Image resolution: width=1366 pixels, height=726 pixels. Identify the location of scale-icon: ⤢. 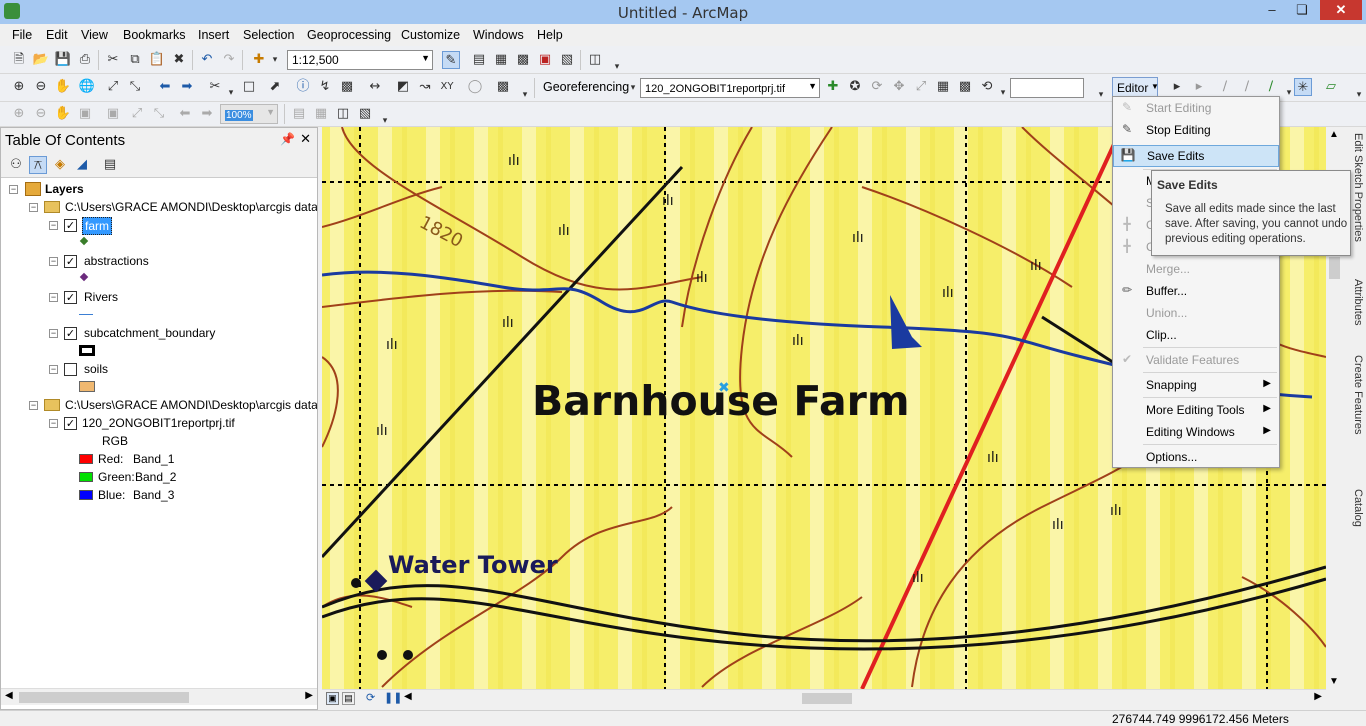
(921, 87).